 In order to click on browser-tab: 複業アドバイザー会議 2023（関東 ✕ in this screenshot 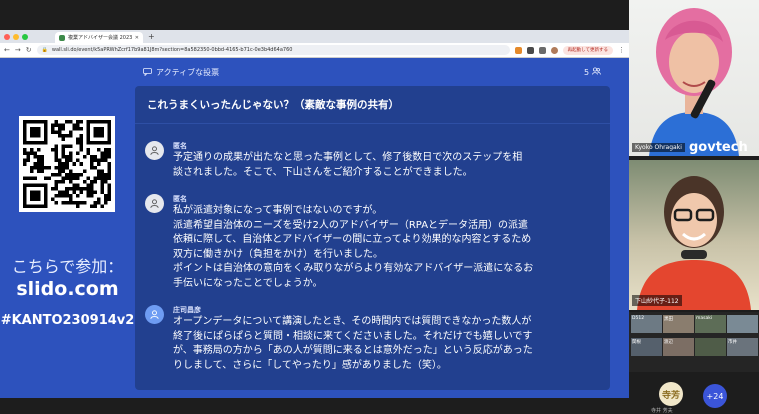, I will do `click(99, 37)`.